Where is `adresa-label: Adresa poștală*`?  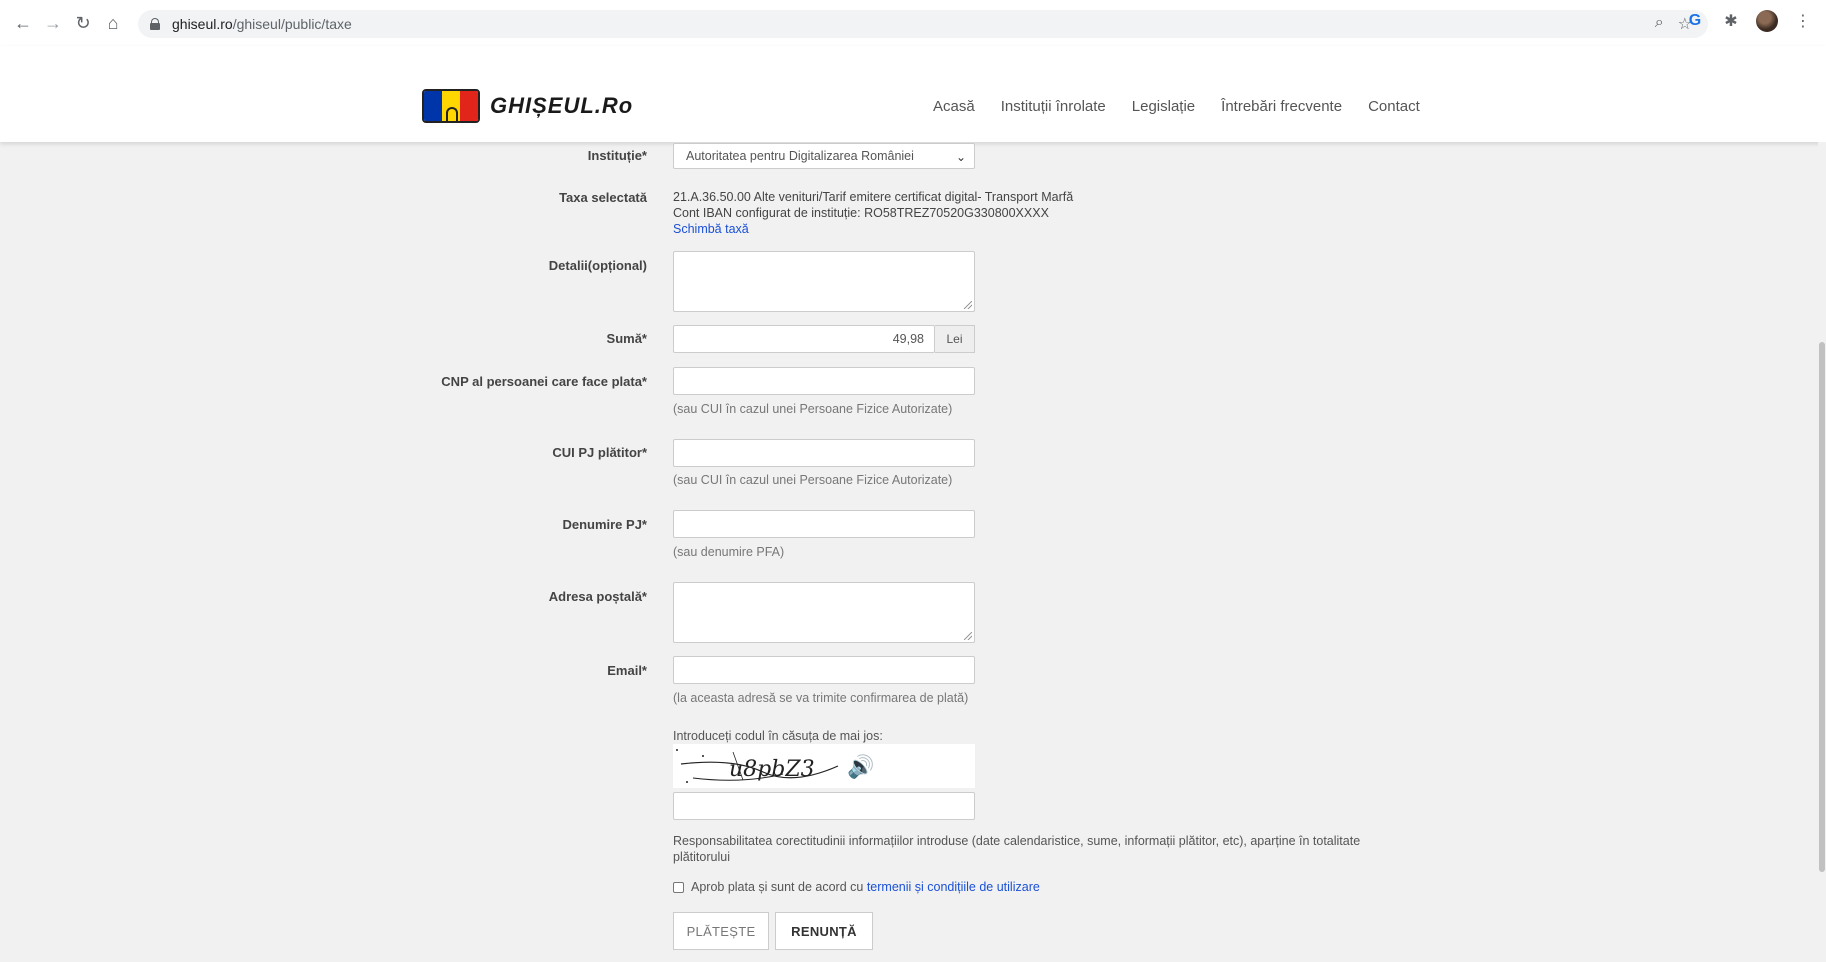 adresa-label: Adresa poștală* is located at coordinates (597, 596).